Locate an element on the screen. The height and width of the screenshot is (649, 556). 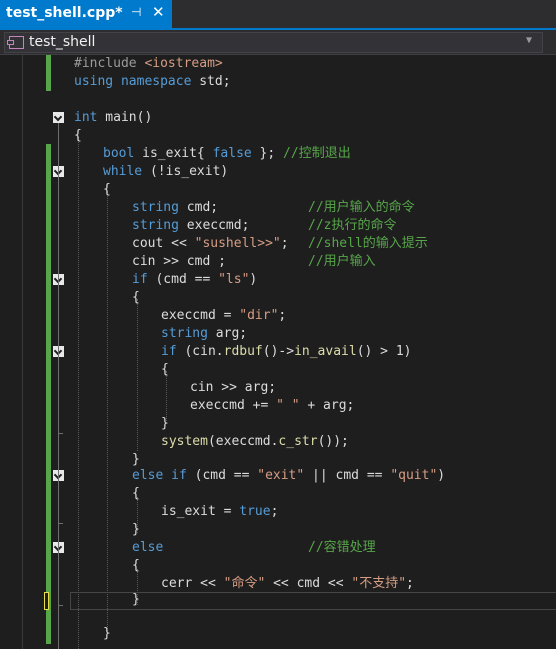
token: main() is located at coordinates (125, 117).